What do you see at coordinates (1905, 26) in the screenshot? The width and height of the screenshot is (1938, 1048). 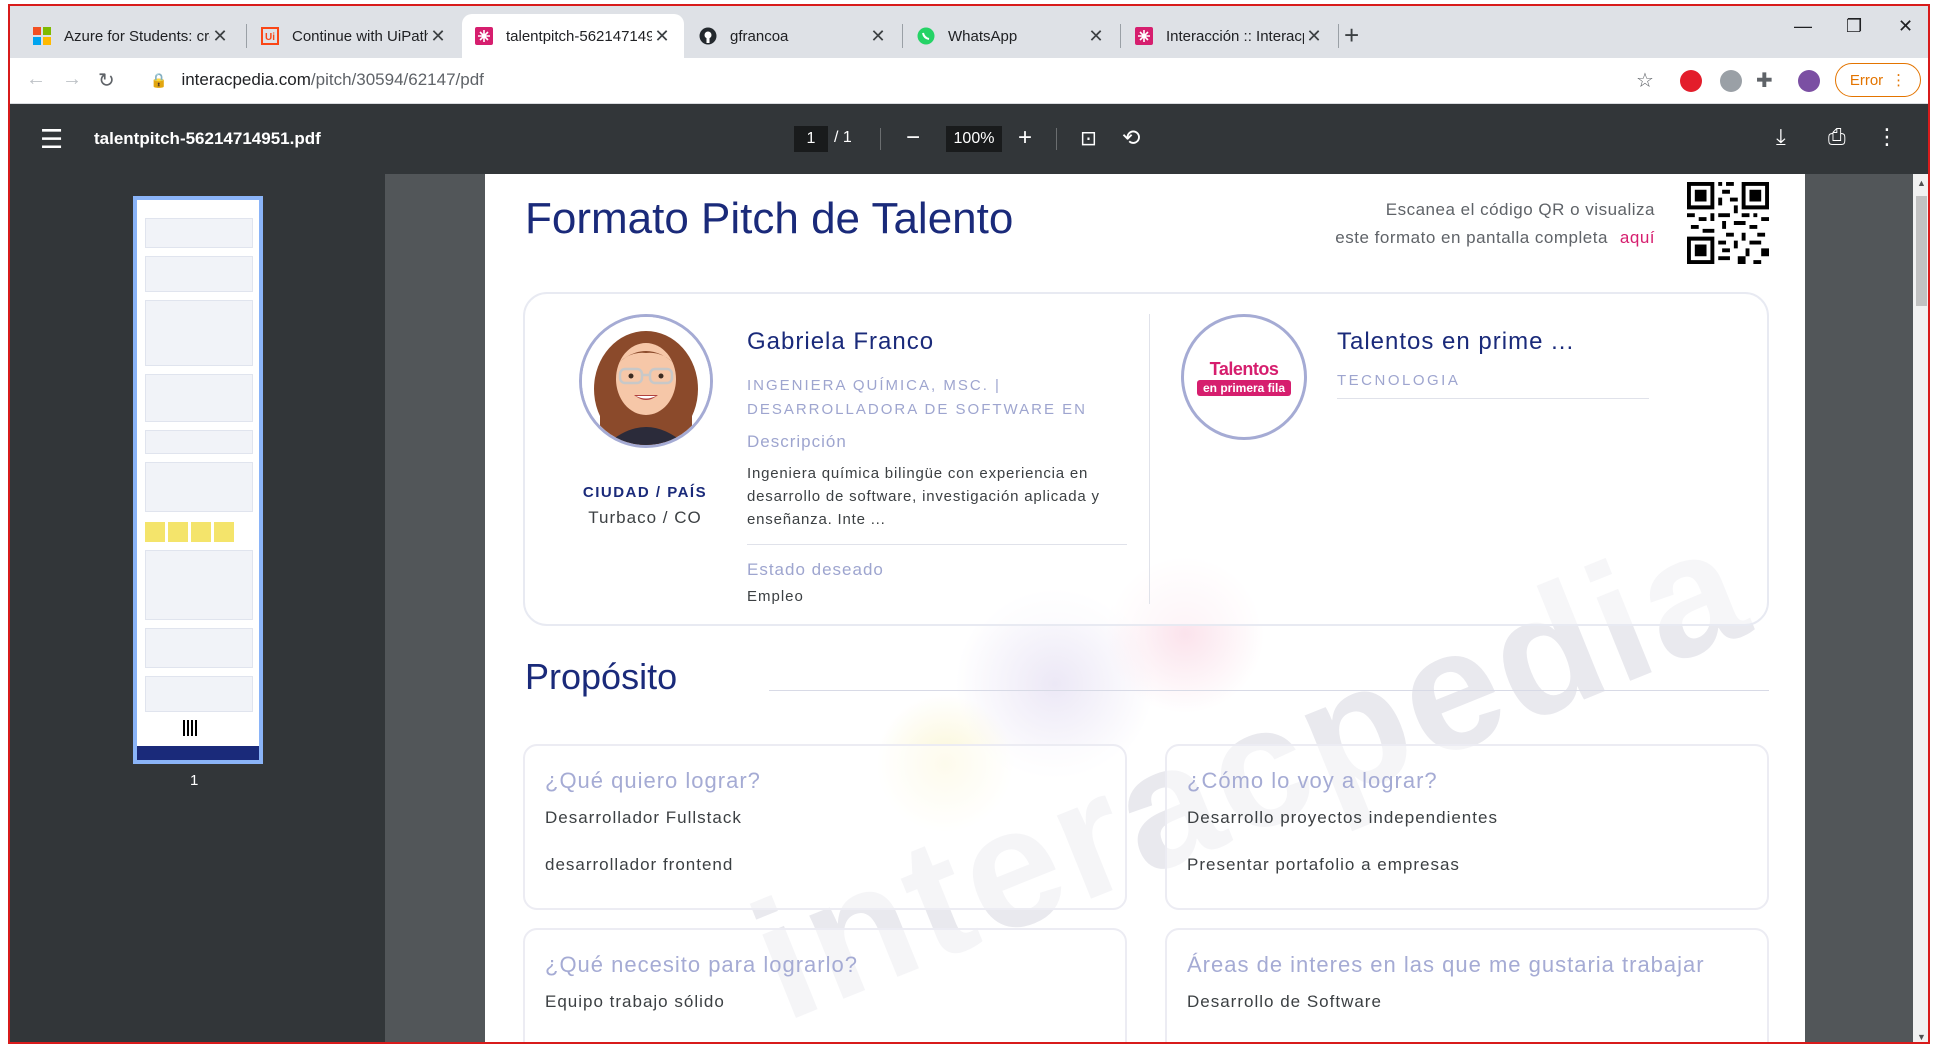 I see `close-window-icon: ✕` at bounding box center [1905, 26].